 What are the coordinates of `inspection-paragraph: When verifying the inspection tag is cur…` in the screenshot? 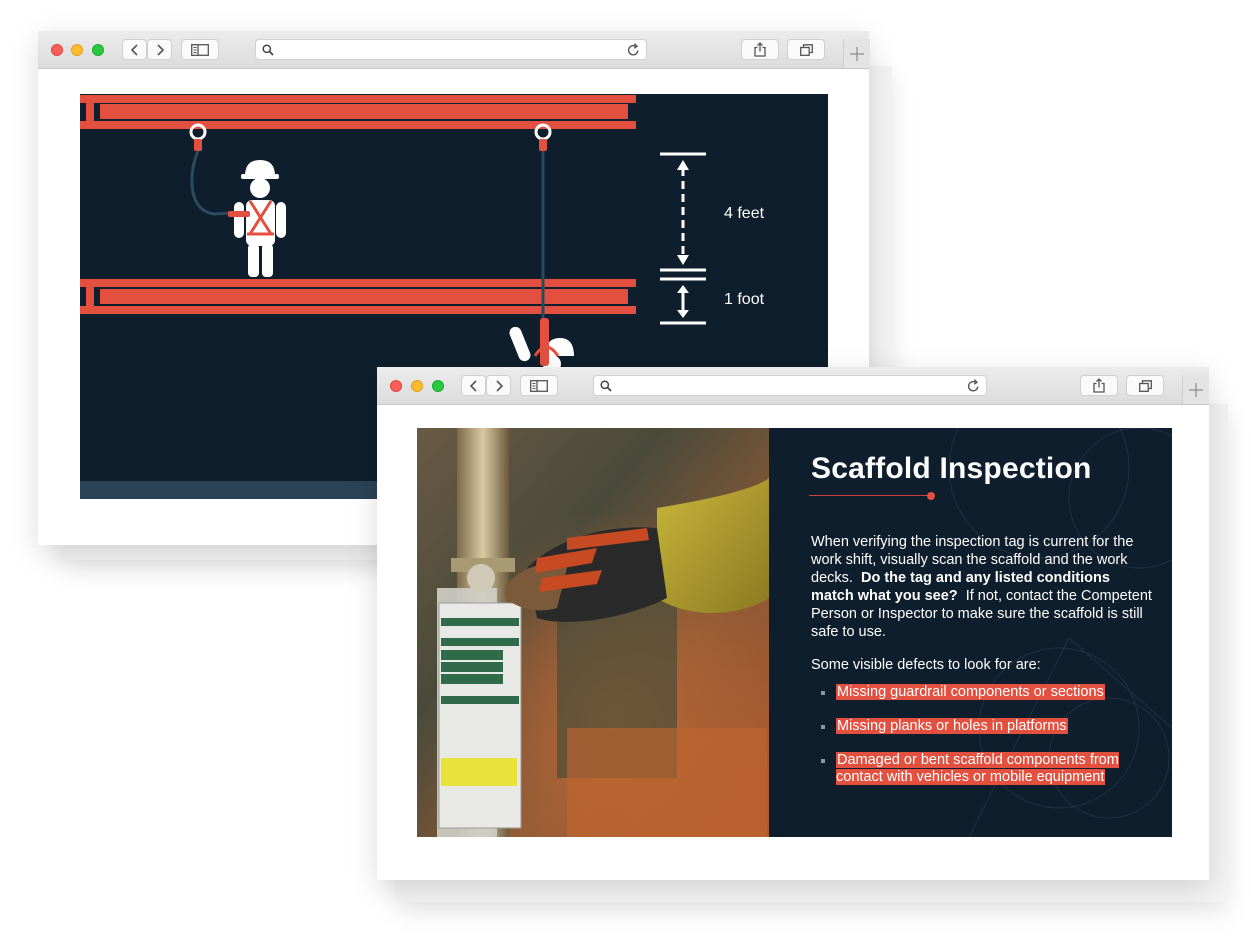 It's located at (983, 587).